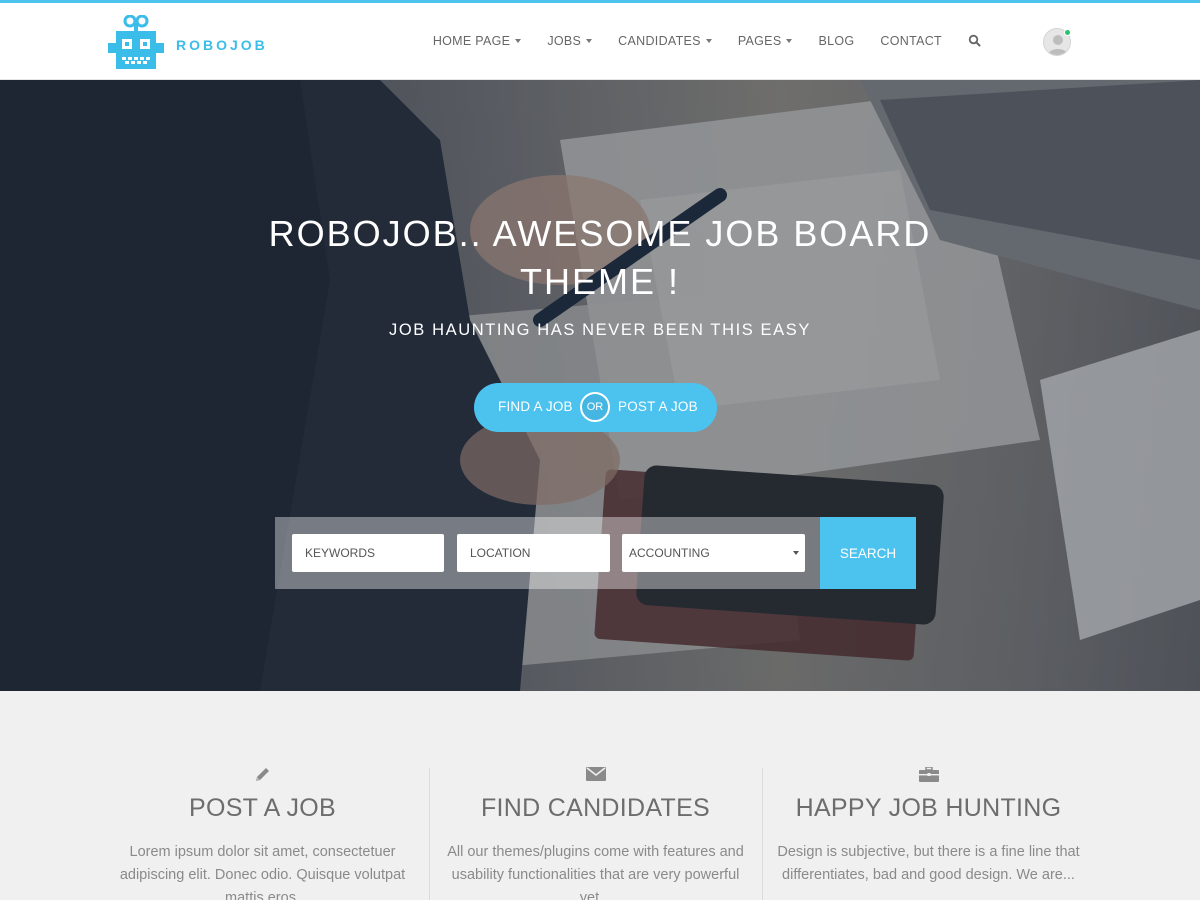 The height and width of the screenshot is (900, 1200). I want to click on category-selected-value: ACCOUNTING, so click(669, 553).